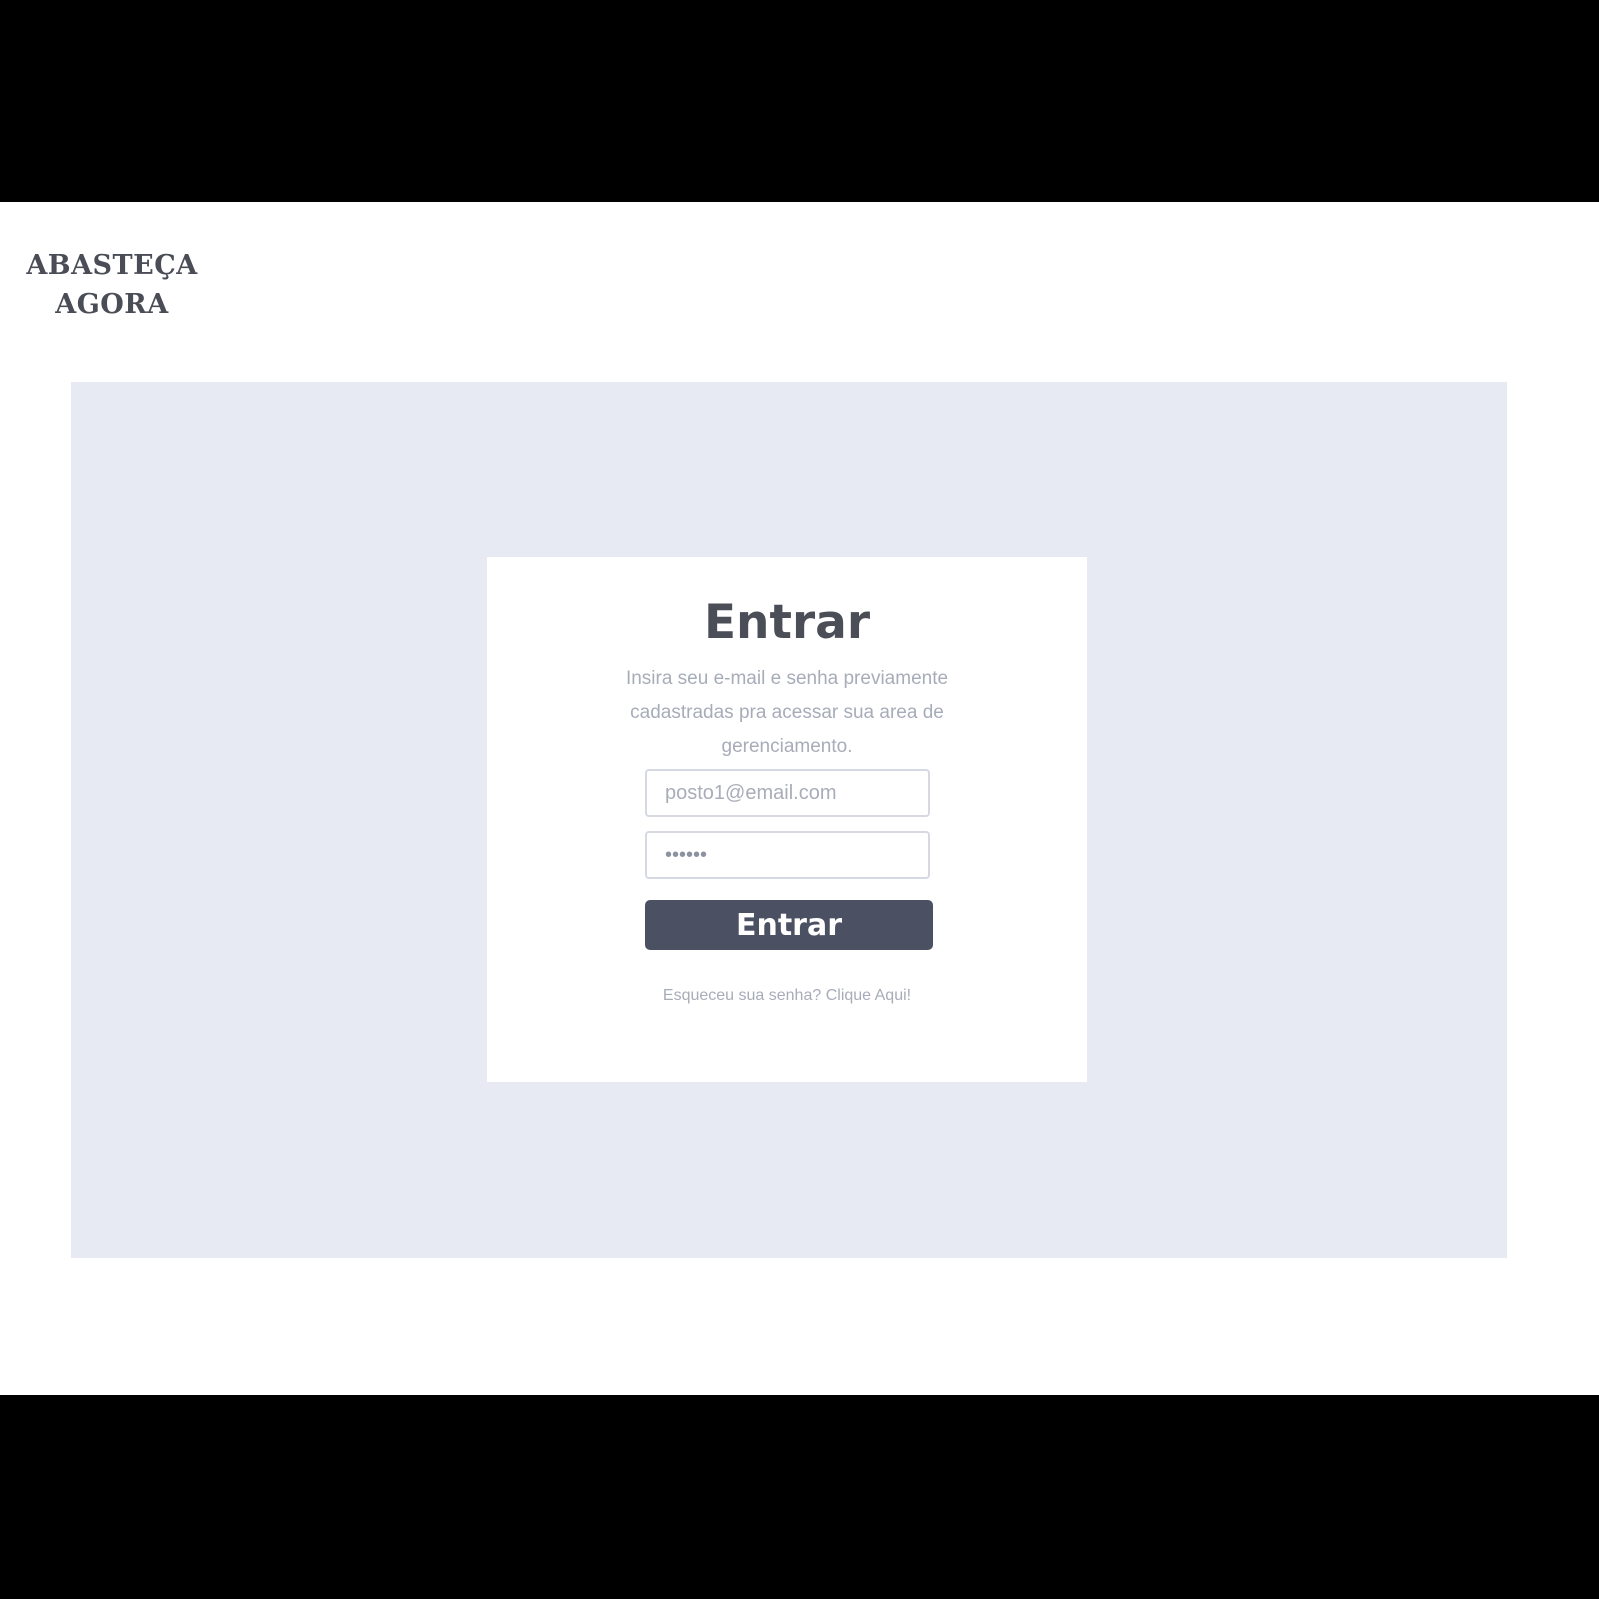  I want to click on brand-logo-line2: AGORA, so click(112, 304).